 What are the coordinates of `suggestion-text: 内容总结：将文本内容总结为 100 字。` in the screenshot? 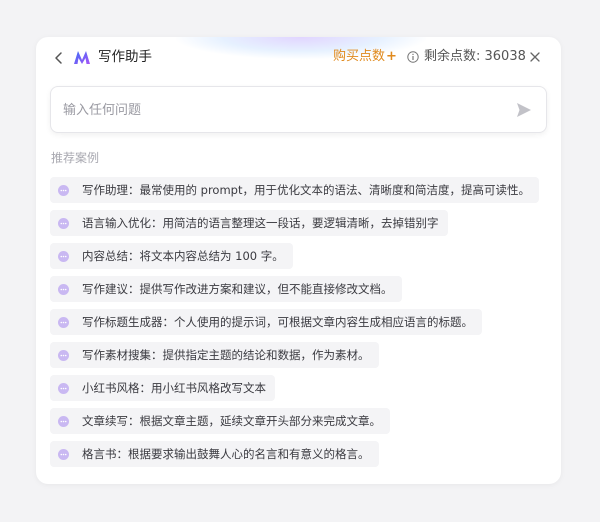 It's located at (183, 256).